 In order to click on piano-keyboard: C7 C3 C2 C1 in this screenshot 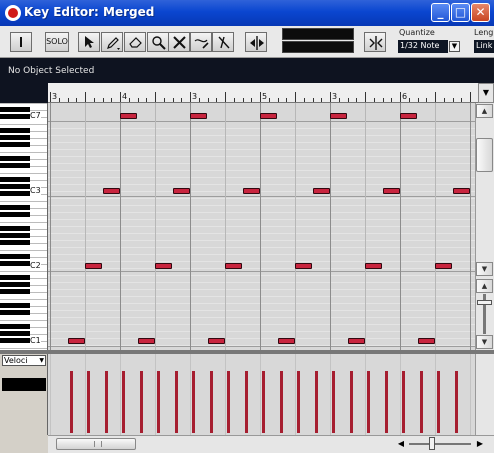, I will do `click(24, 226)`.